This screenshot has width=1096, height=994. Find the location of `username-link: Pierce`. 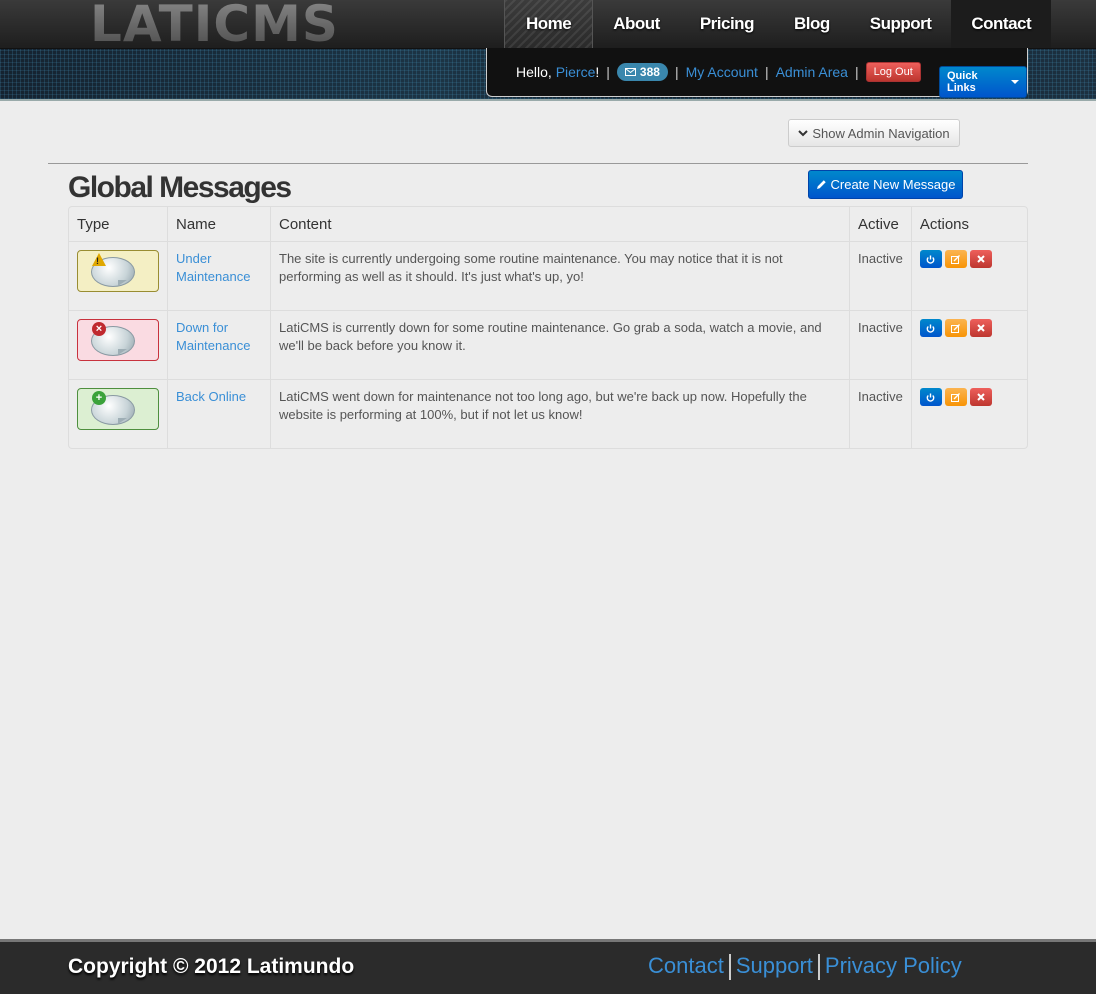

username-link: Pierce is located at coordinates (576, 72).